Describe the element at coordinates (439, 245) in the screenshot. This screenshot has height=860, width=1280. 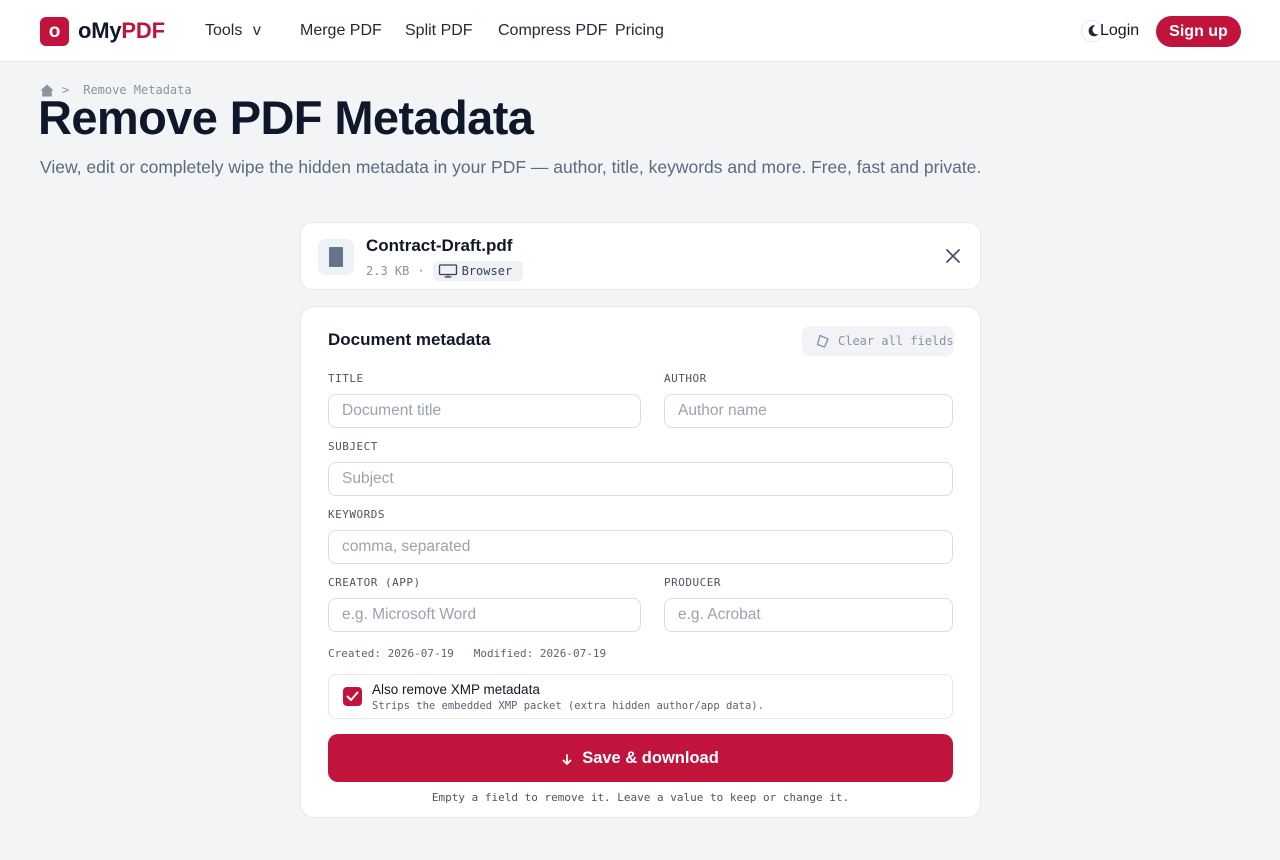
I see `file-name: Contract-Draft.pdf` at that location.